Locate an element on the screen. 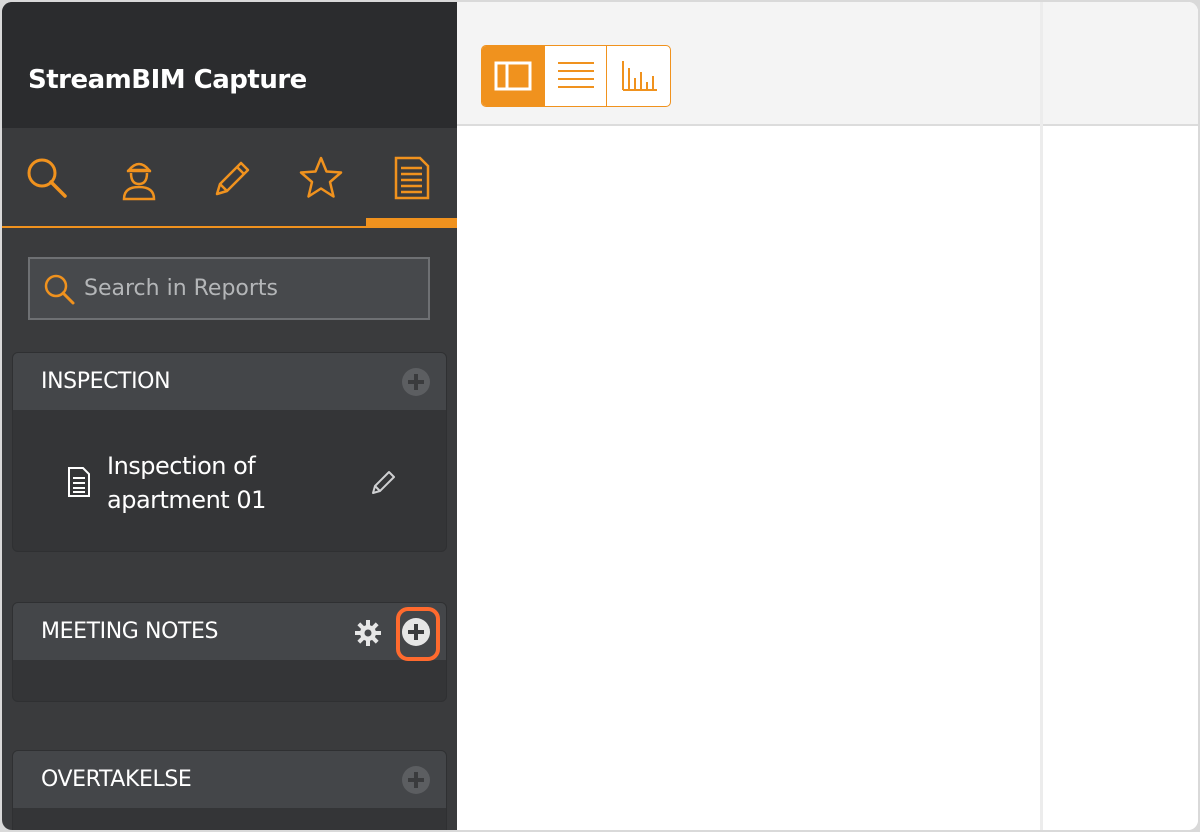  app-title: StreamBIM Capture is located at coordinates (167, 80).